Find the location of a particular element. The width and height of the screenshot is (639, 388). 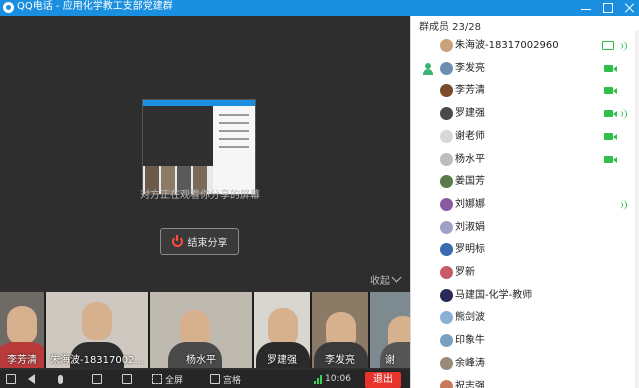

member-name: 刘娜娜 is located at coordinates (470, 204).